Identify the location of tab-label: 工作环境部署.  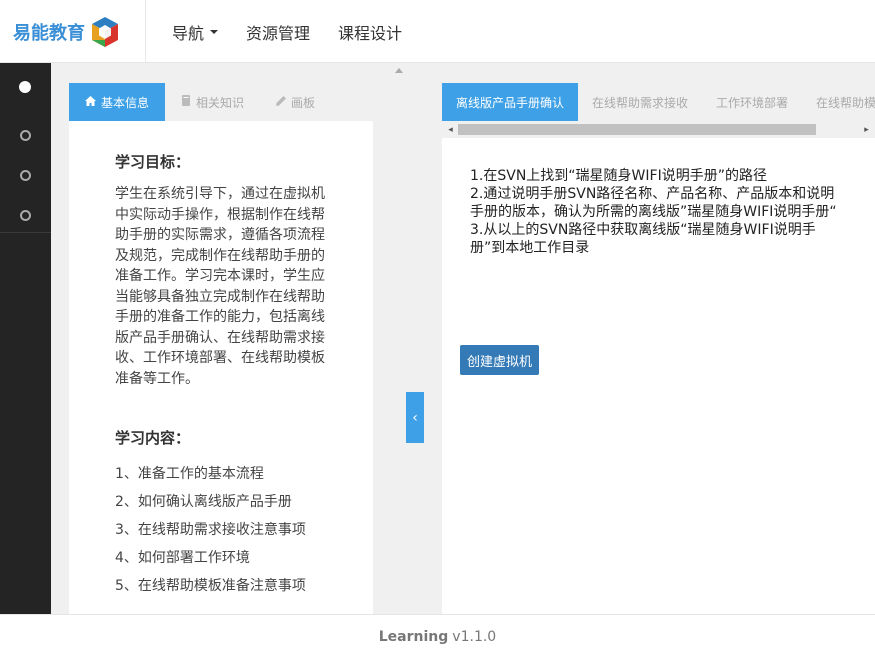
(752, 102).